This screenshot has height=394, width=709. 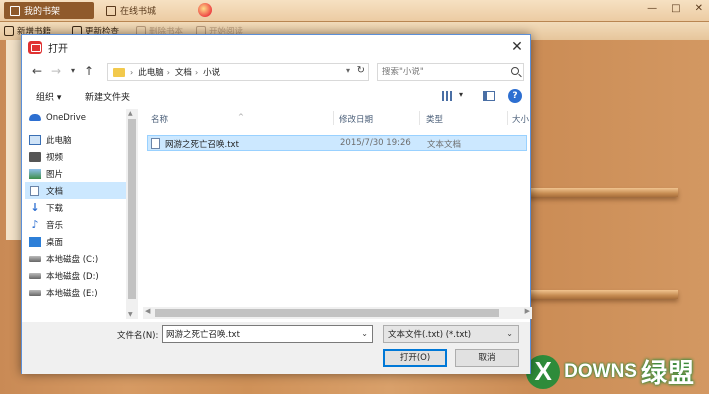 What do you see at coordinates (415, 358) in the screenshot?
I see `open-button: 打开(O)` at bounding box center [415, 358].